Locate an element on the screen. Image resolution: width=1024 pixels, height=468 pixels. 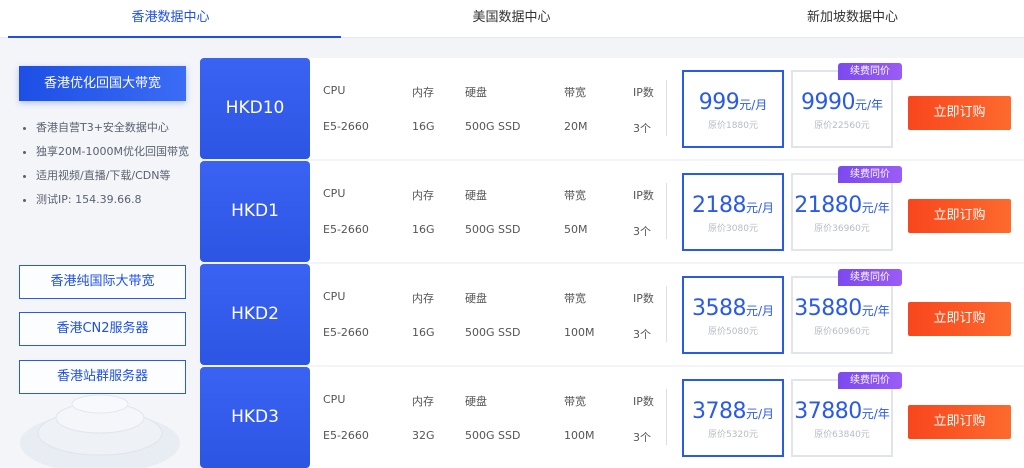
feature-item: 香港自营T3+安全数据中心 is located at coordinates (107, 128).